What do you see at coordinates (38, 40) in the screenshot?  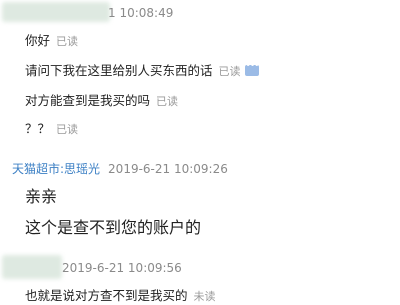 I see `message-text: 你好` at bounding box center [38, 40].